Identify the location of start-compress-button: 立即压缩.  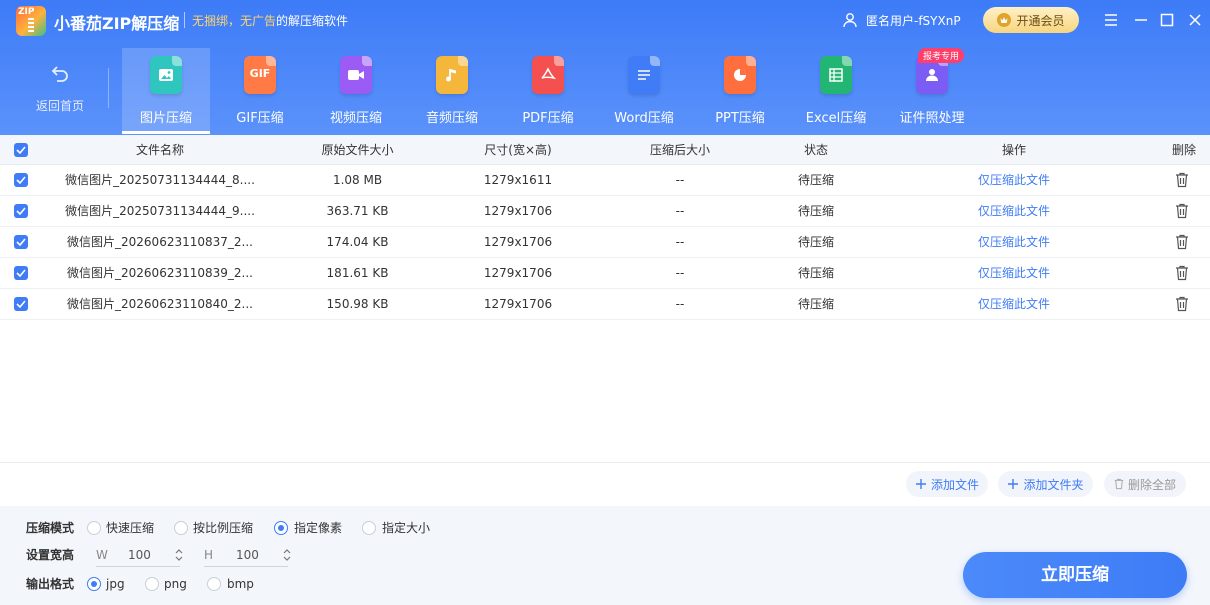
(1075, 575).